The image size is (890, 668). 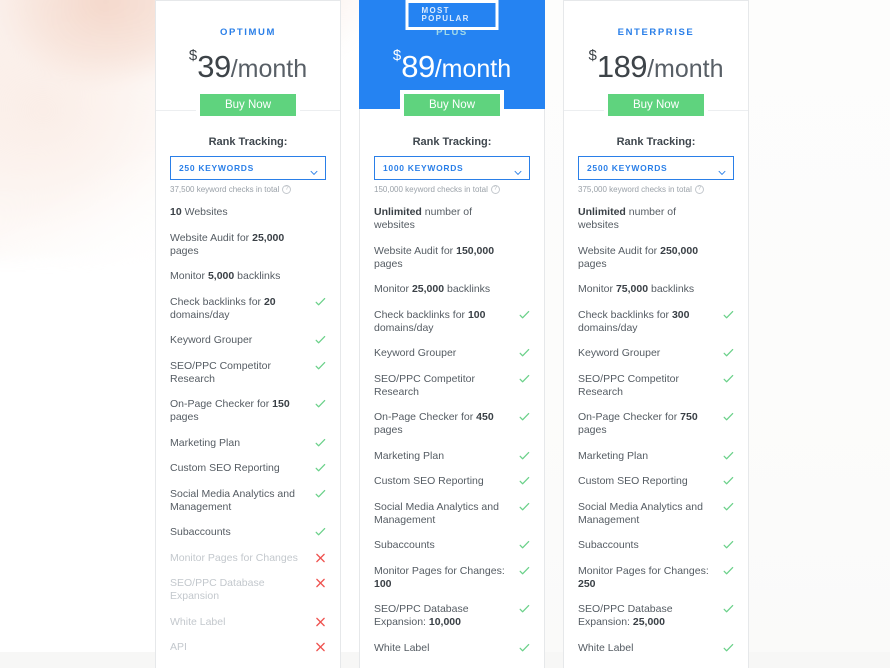 I want to click on feature-label: Check backlinks for 20 domains/day, so click(x=223, y=308).